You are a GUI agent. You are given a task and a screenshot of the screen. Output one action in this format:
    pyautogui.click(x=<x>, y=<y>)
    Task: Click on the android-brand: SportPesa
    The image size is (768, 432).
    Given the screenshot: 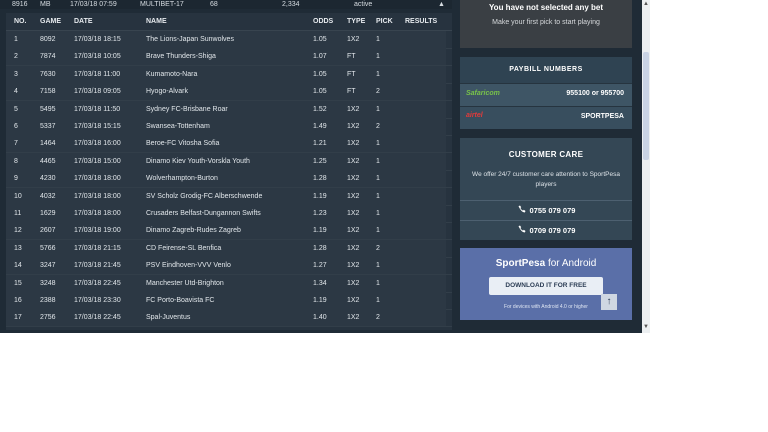 What is the action you would take?
    pyautogui.click(x=520, y=263)
    